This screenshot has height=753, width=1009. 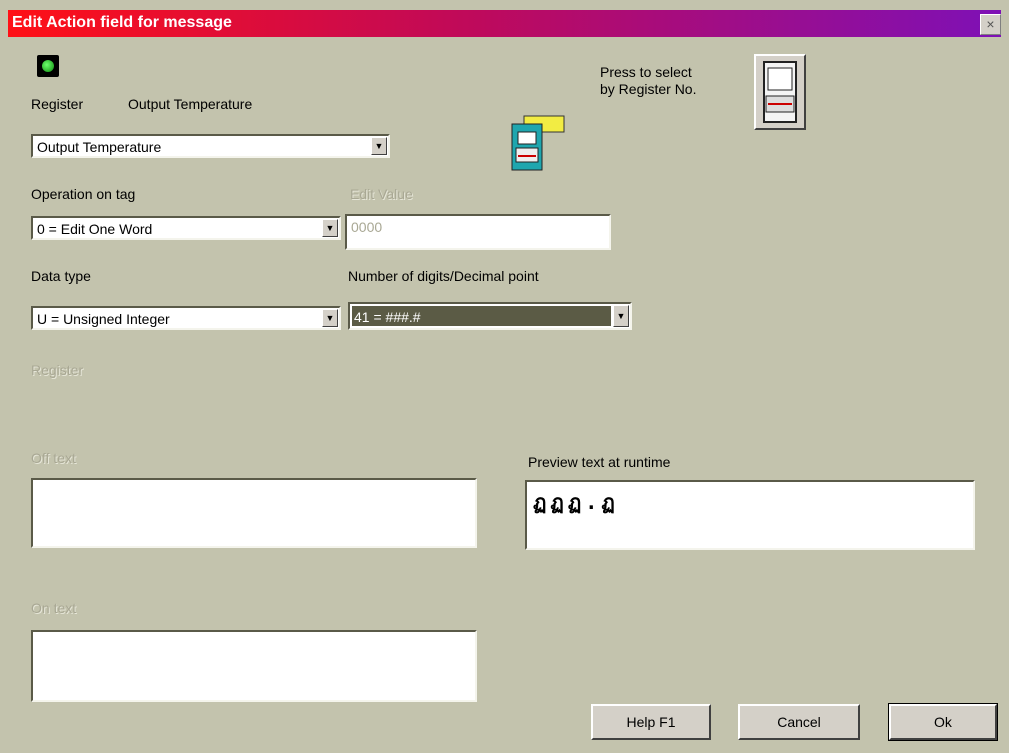 What do you see at coordinates (750, 515) in the screenshot?
I see `preview-box: ฏฏฏ.ฏ` at bounding box center [750, 515].